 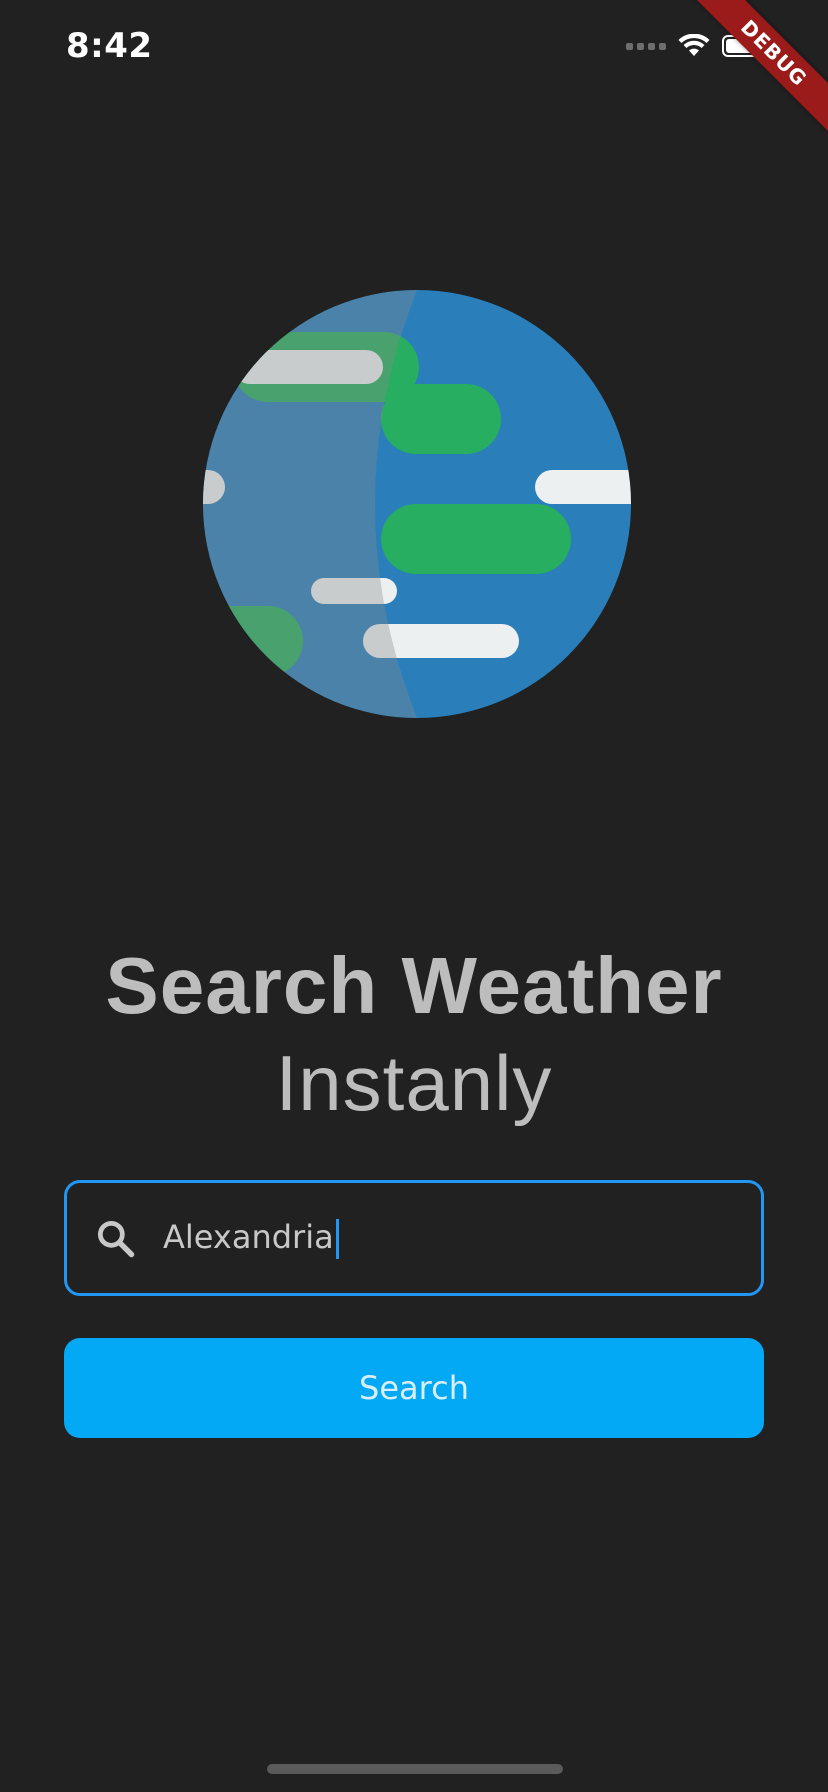 What do you see at coordinates (116, 1239) in the screenshot?
I see `search-icon` at bounding box center [116, 1239].